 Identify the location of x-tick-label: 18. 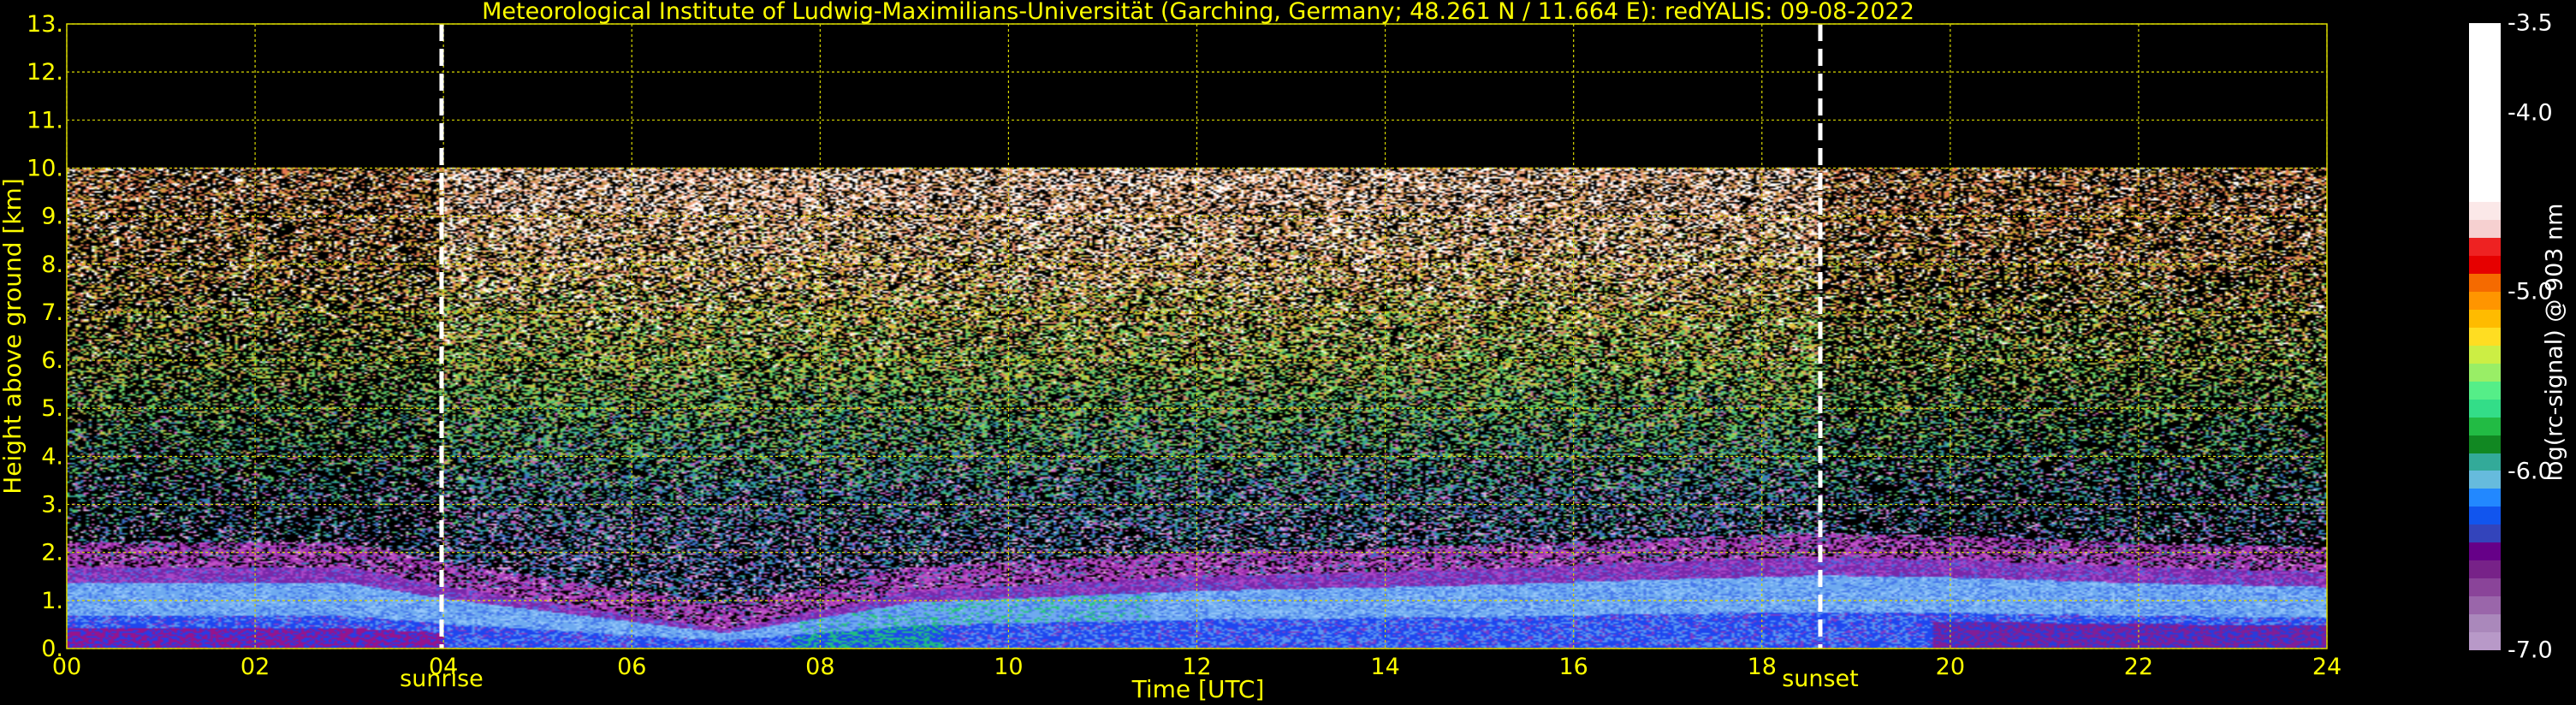
(1762, 667).